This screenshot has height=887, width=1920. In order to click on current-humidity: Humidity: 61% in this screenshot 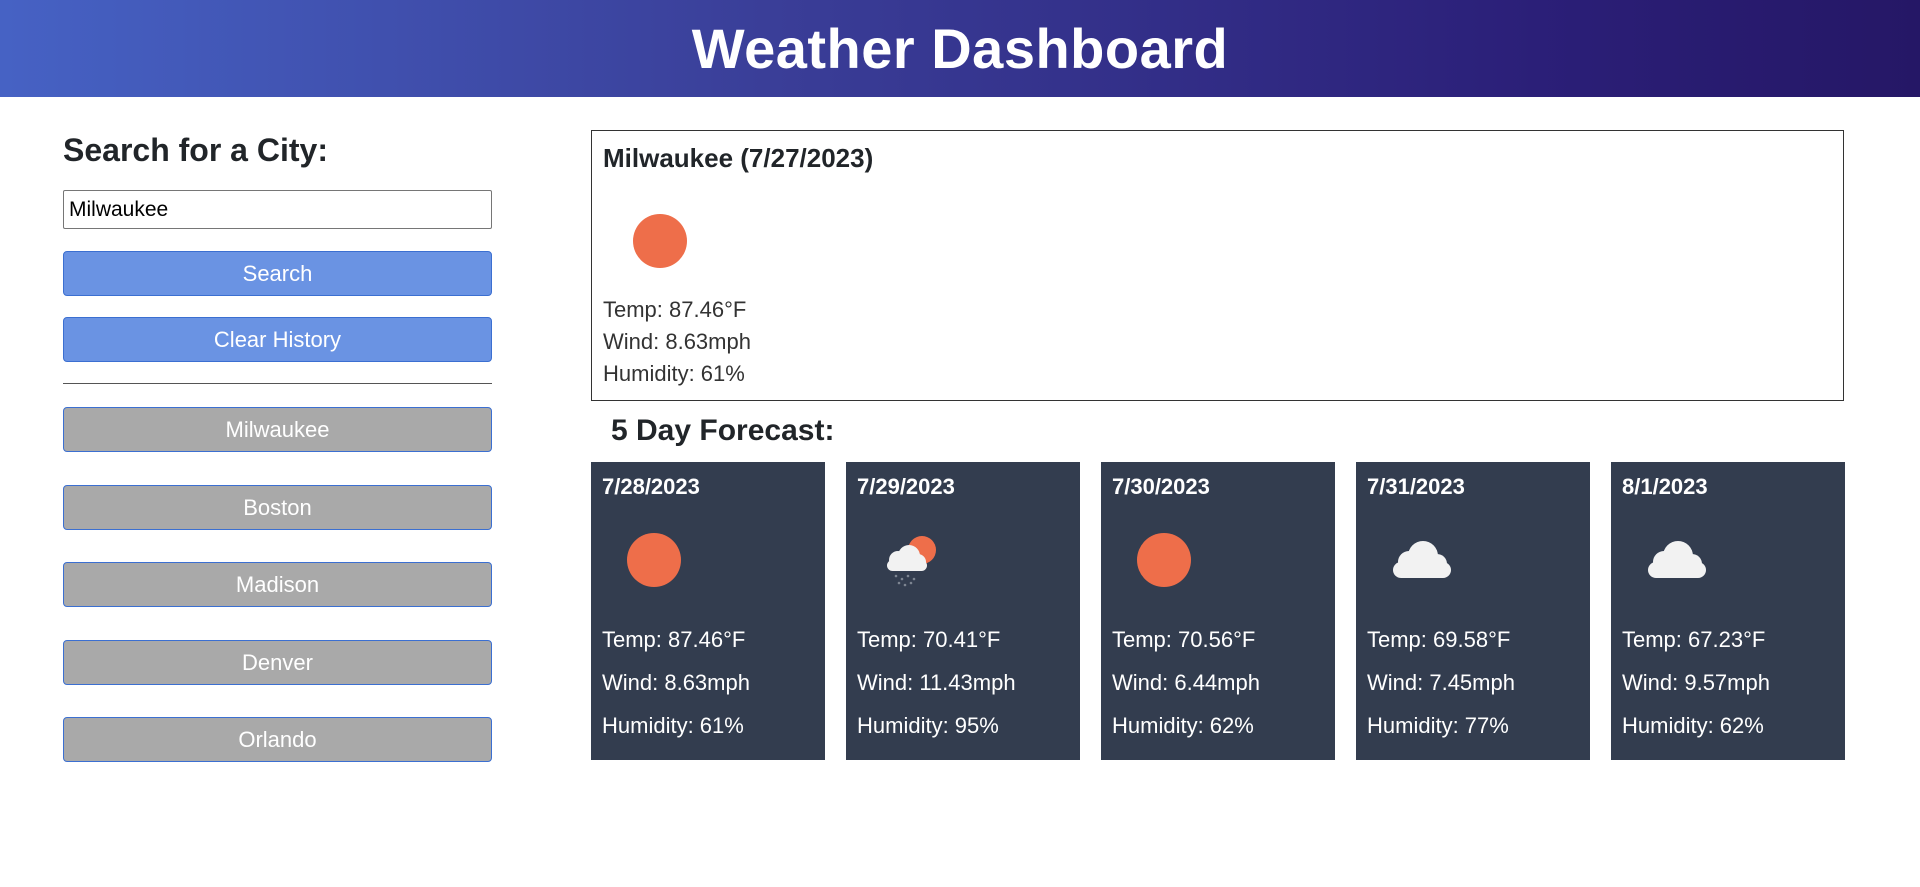, I will do `click(674, 373)`.